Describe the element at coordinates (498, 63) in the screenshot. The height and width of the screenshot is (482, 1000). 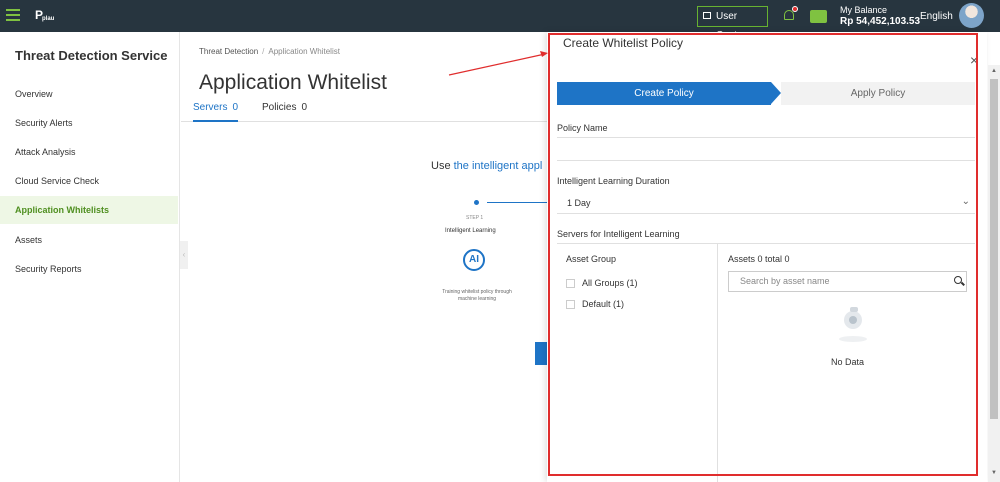
I see `annotation-arrow` at that location.